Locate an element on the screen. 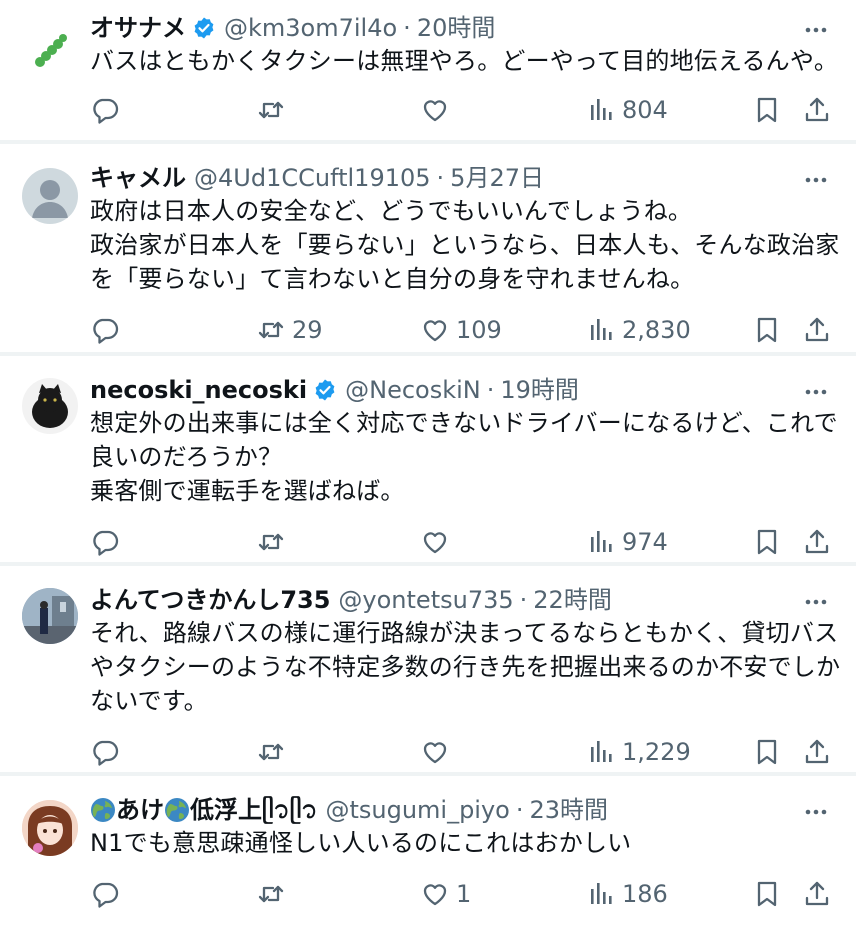 The height and width of the screenshot is (926, 856). action-bar: 804 is located at coordinates (428, 110).